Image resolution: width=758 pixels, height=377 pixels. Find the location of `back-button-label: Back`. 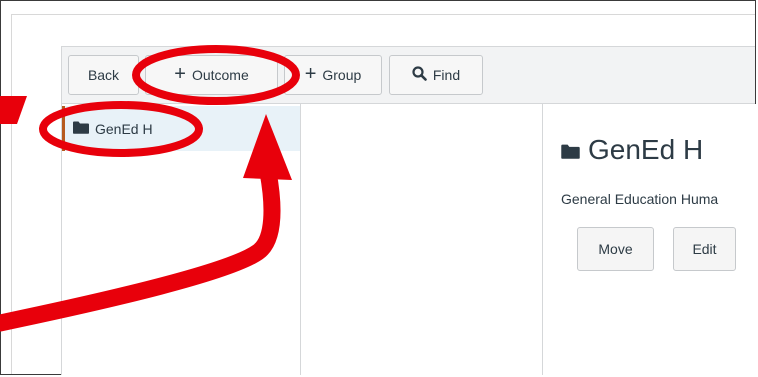

back-button-label: Back is located at coordinates (103, 75).